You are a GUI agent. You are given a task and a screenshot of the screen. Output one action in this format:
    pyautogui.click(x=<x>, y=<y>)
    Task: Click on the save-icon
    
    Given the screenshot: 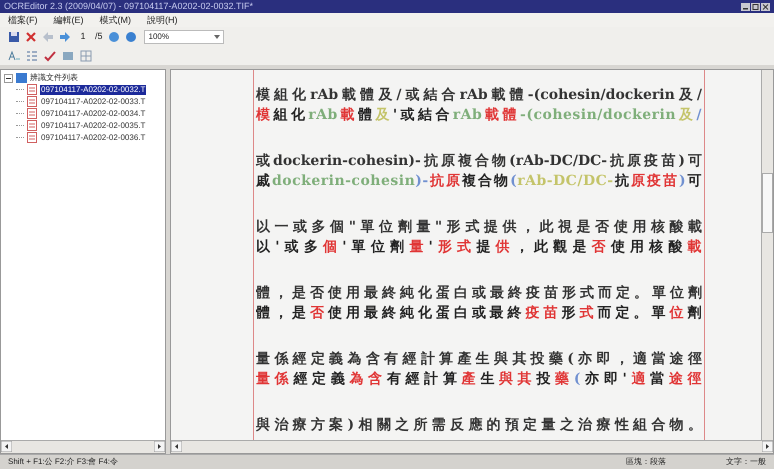 What is the action you would take?
    pyautogui.click(x=14, y=37)
    